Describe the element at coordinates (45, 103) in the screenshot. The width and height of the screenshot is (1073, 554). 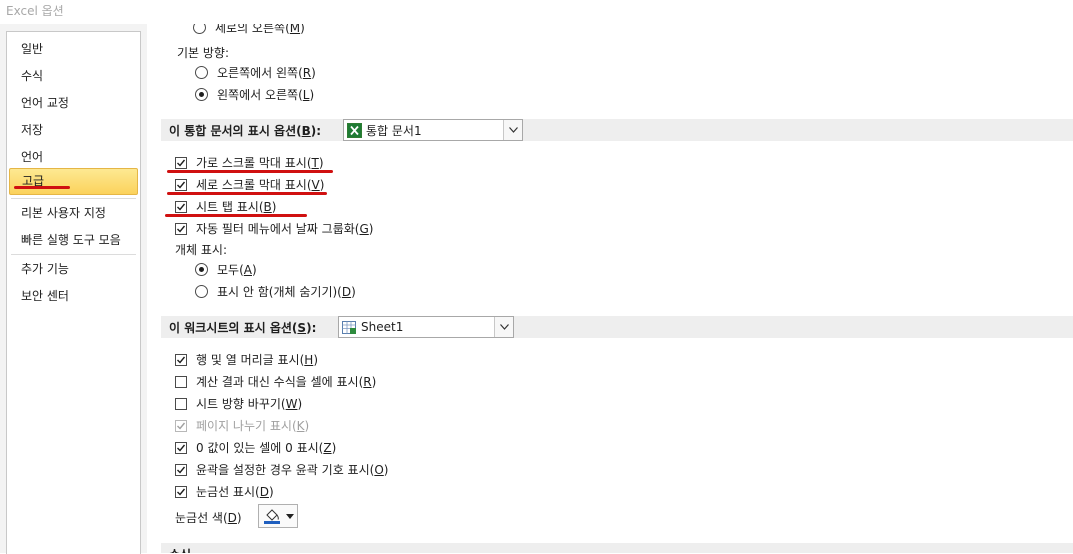
I see `sidebar-item-label: 언어 교정` at that location.